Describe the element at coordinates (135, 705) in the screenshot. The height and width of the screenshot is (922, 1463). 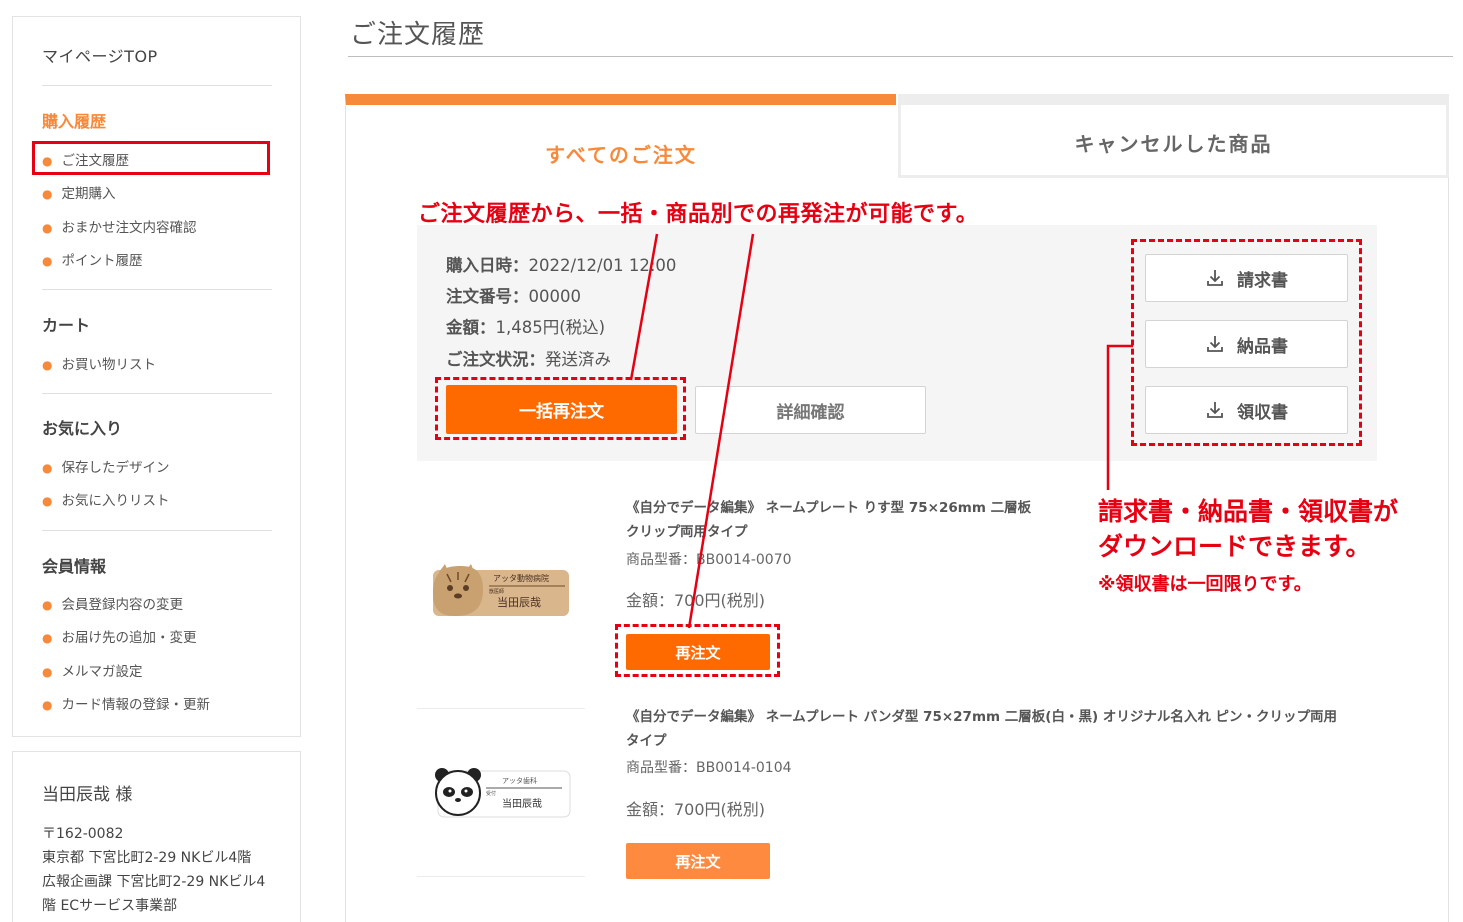
I see `sidebar-item-label: カード情報の登録・更新` at that location.